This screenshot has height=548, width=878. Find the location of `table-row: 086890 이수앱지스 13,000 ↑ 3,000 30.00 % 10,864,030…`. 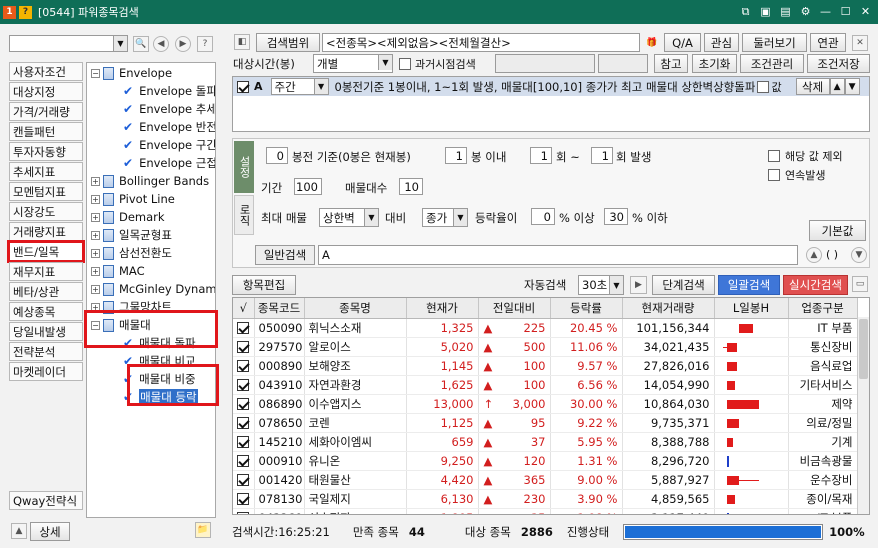

table-row: 086890 이수앱지스 13,000 ↑ 3,000 30.00 % 10,864,030… is located at coordinates (545, 404).